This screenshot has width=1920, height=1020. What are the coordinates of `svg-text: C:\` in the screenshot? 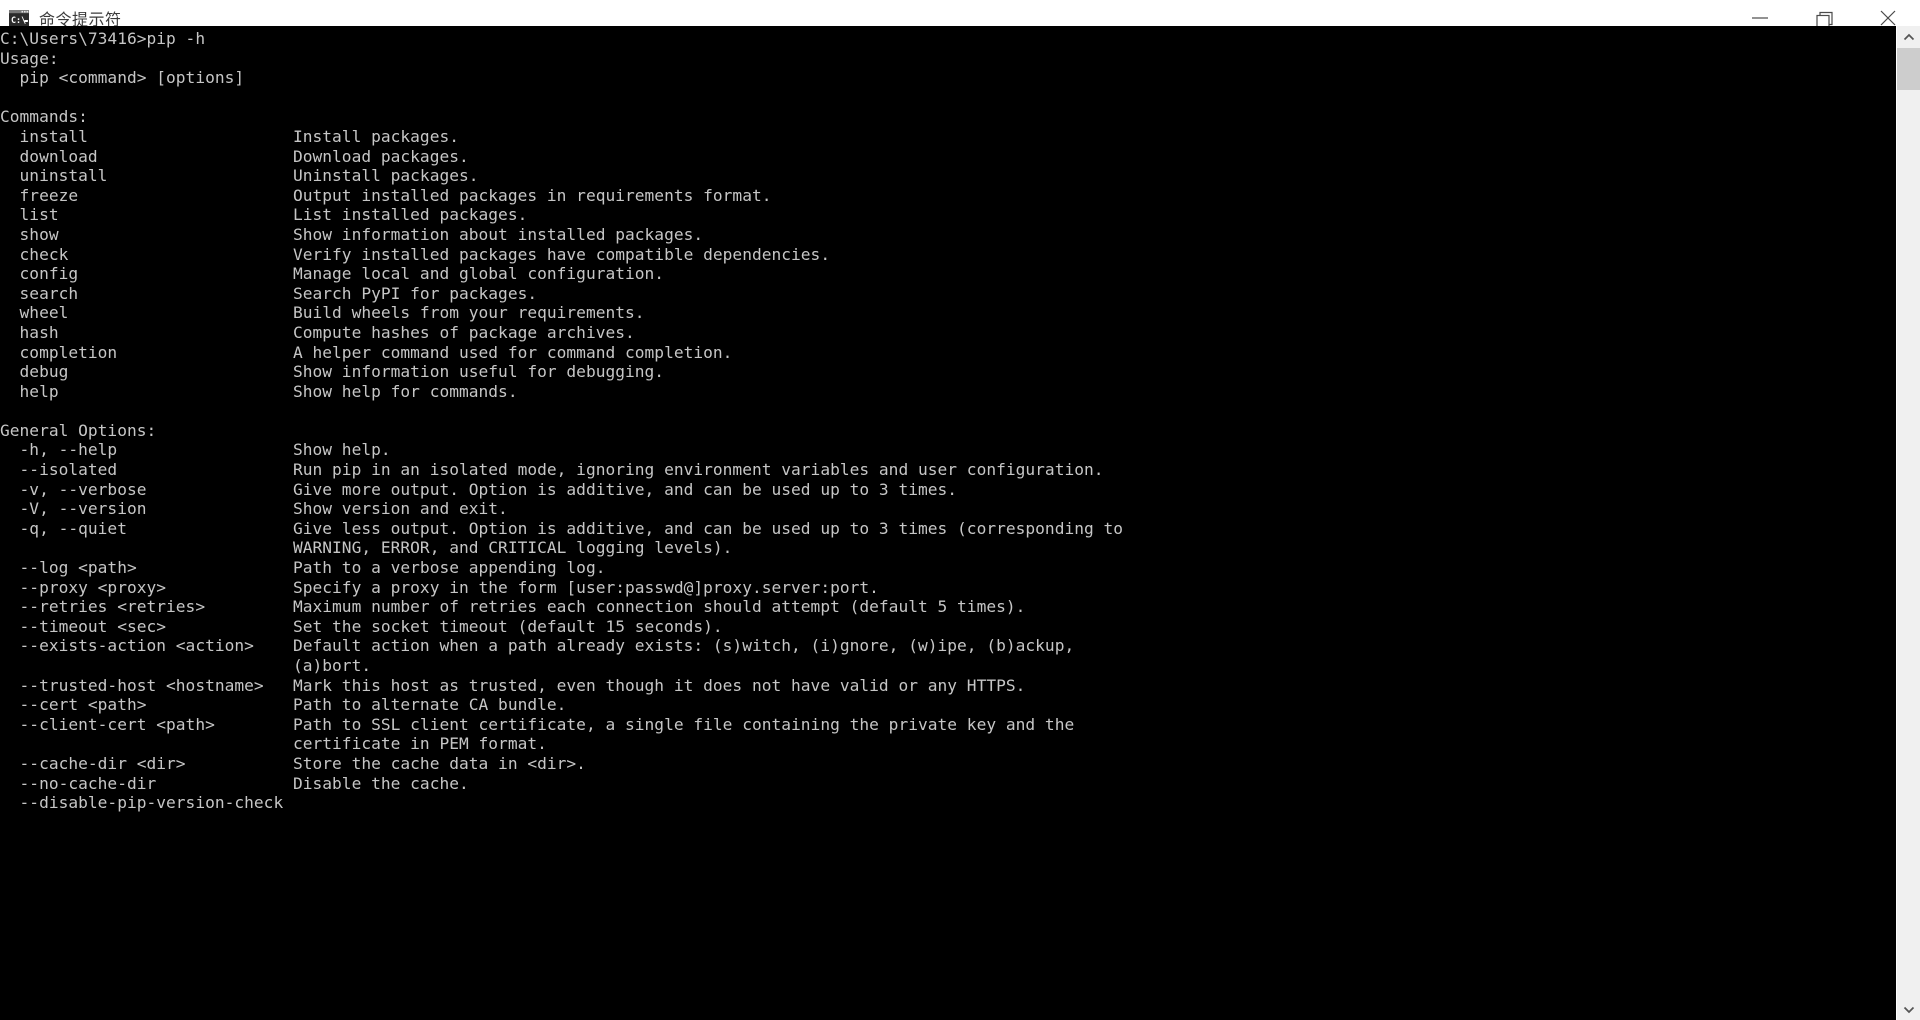 It's located at (18, 20).